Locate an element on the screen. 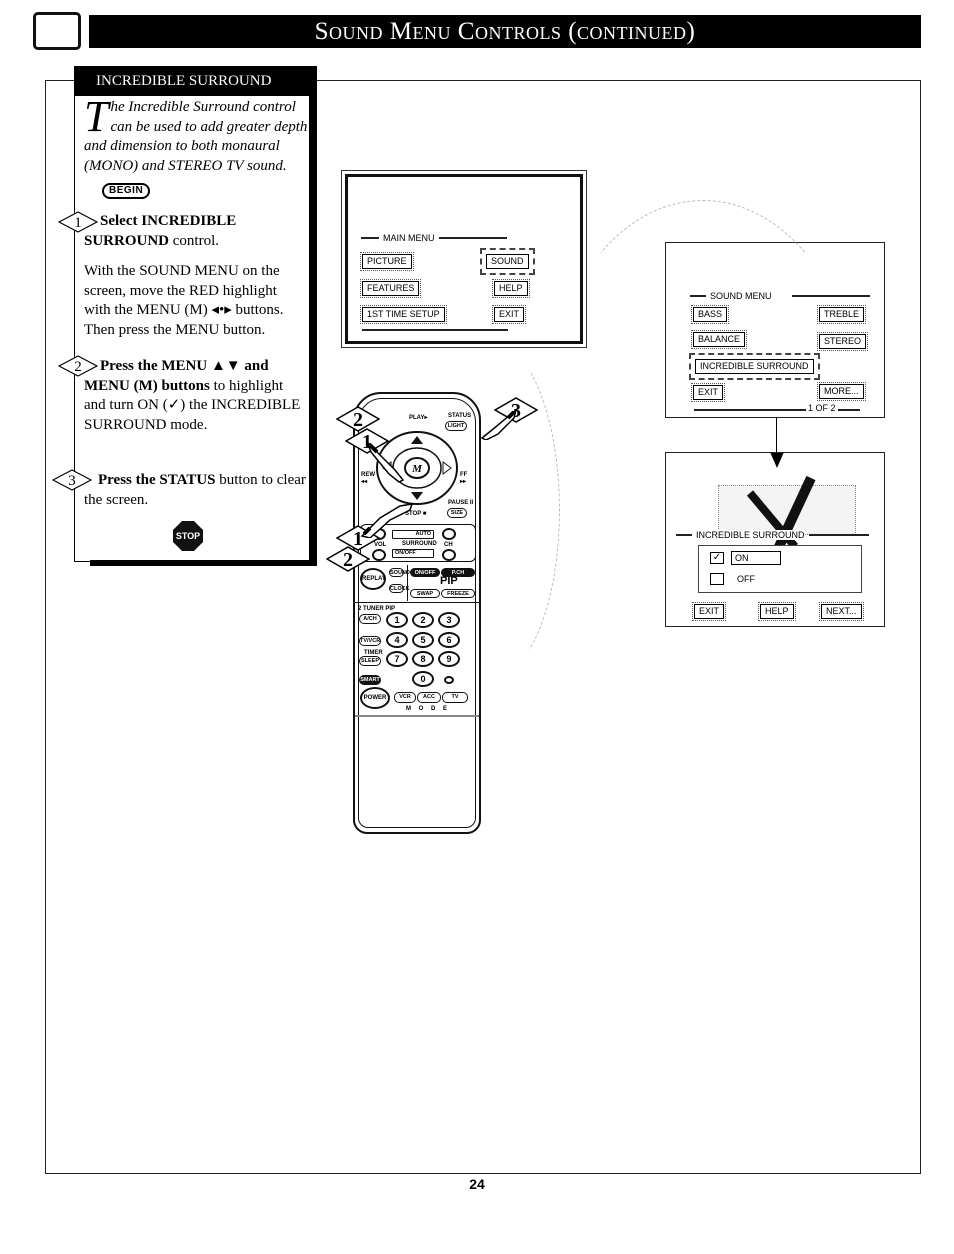 This screenshot has height=1254, width=954. svg-text: 1 is located at coordinates (78, 223).